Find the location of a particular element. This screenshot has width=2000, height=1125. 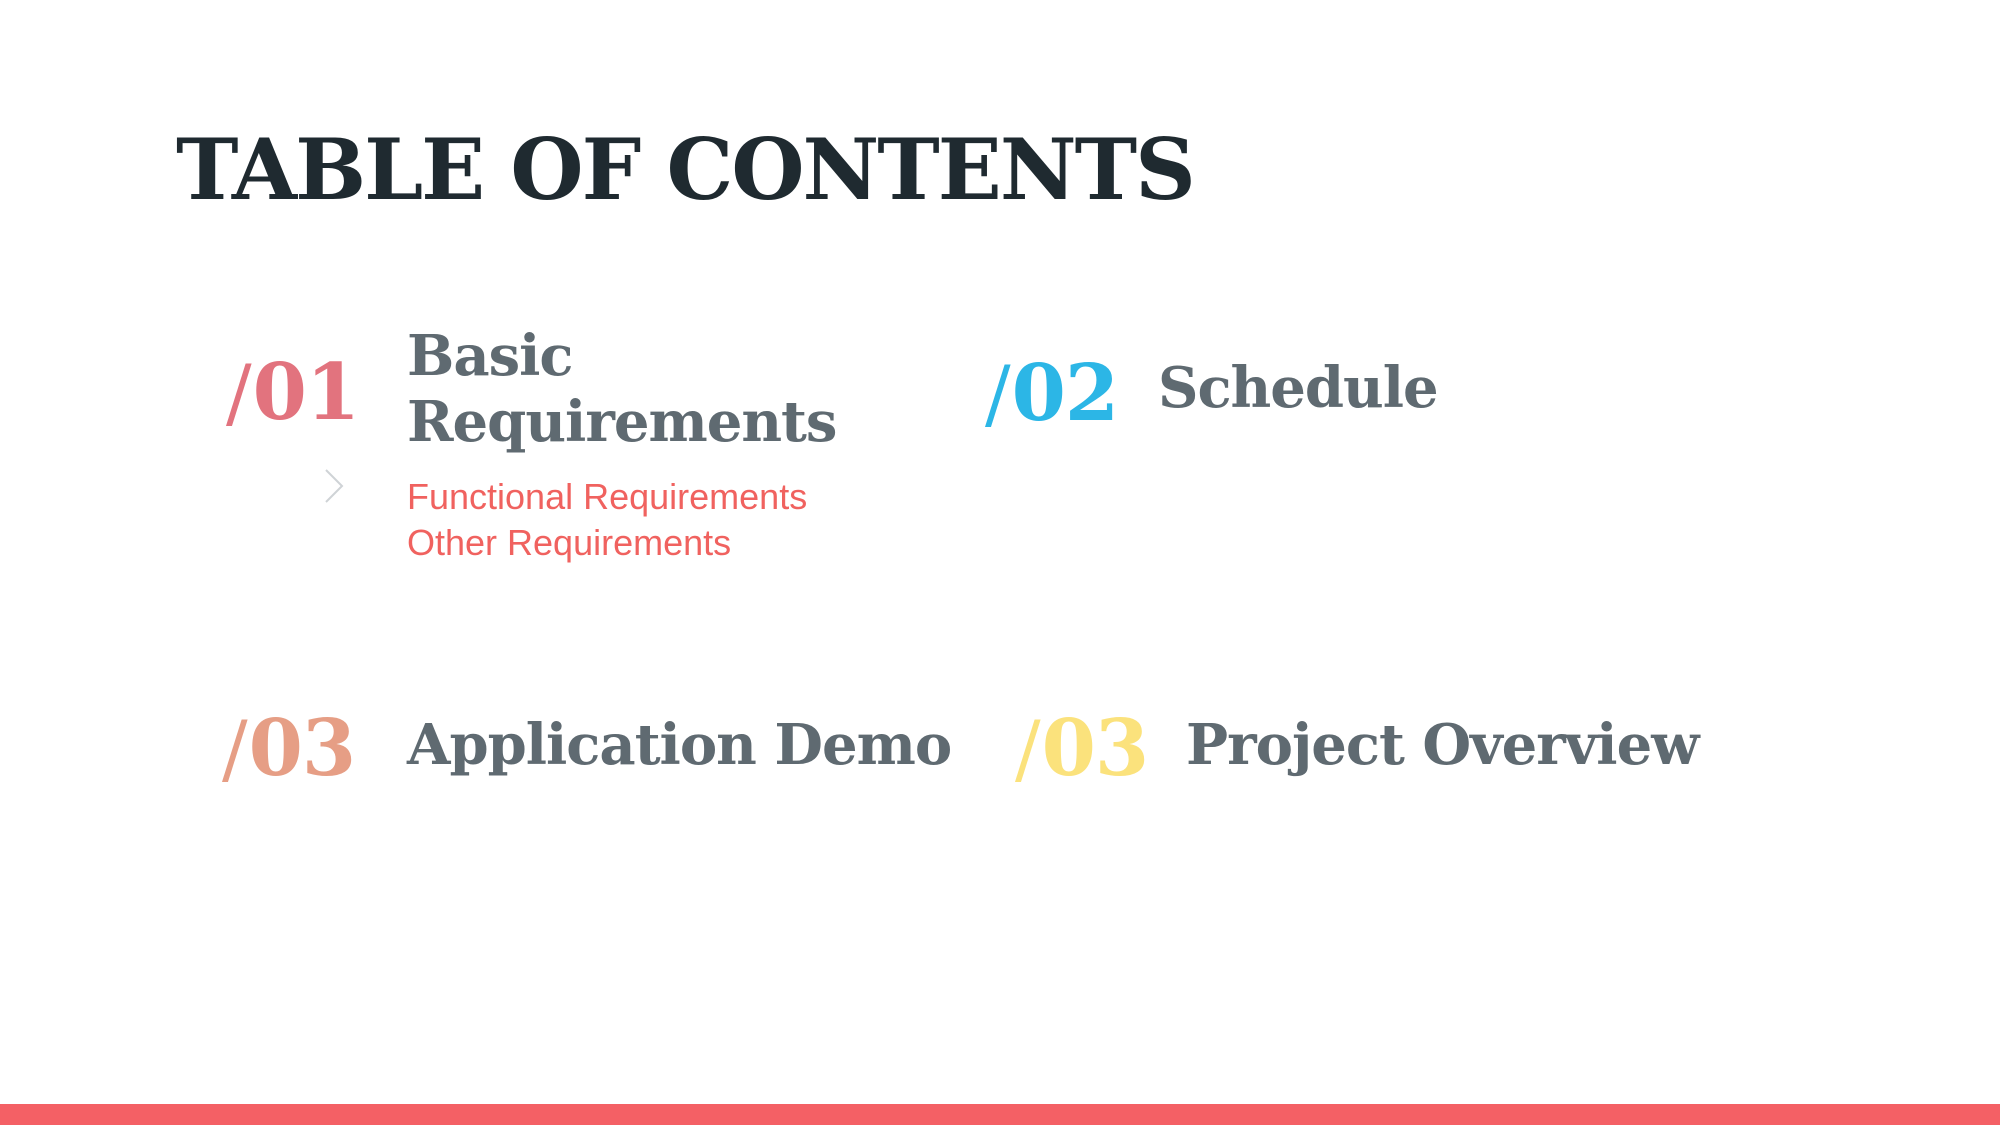

section-number-label: 02 is located at coordinates (1065, 393).